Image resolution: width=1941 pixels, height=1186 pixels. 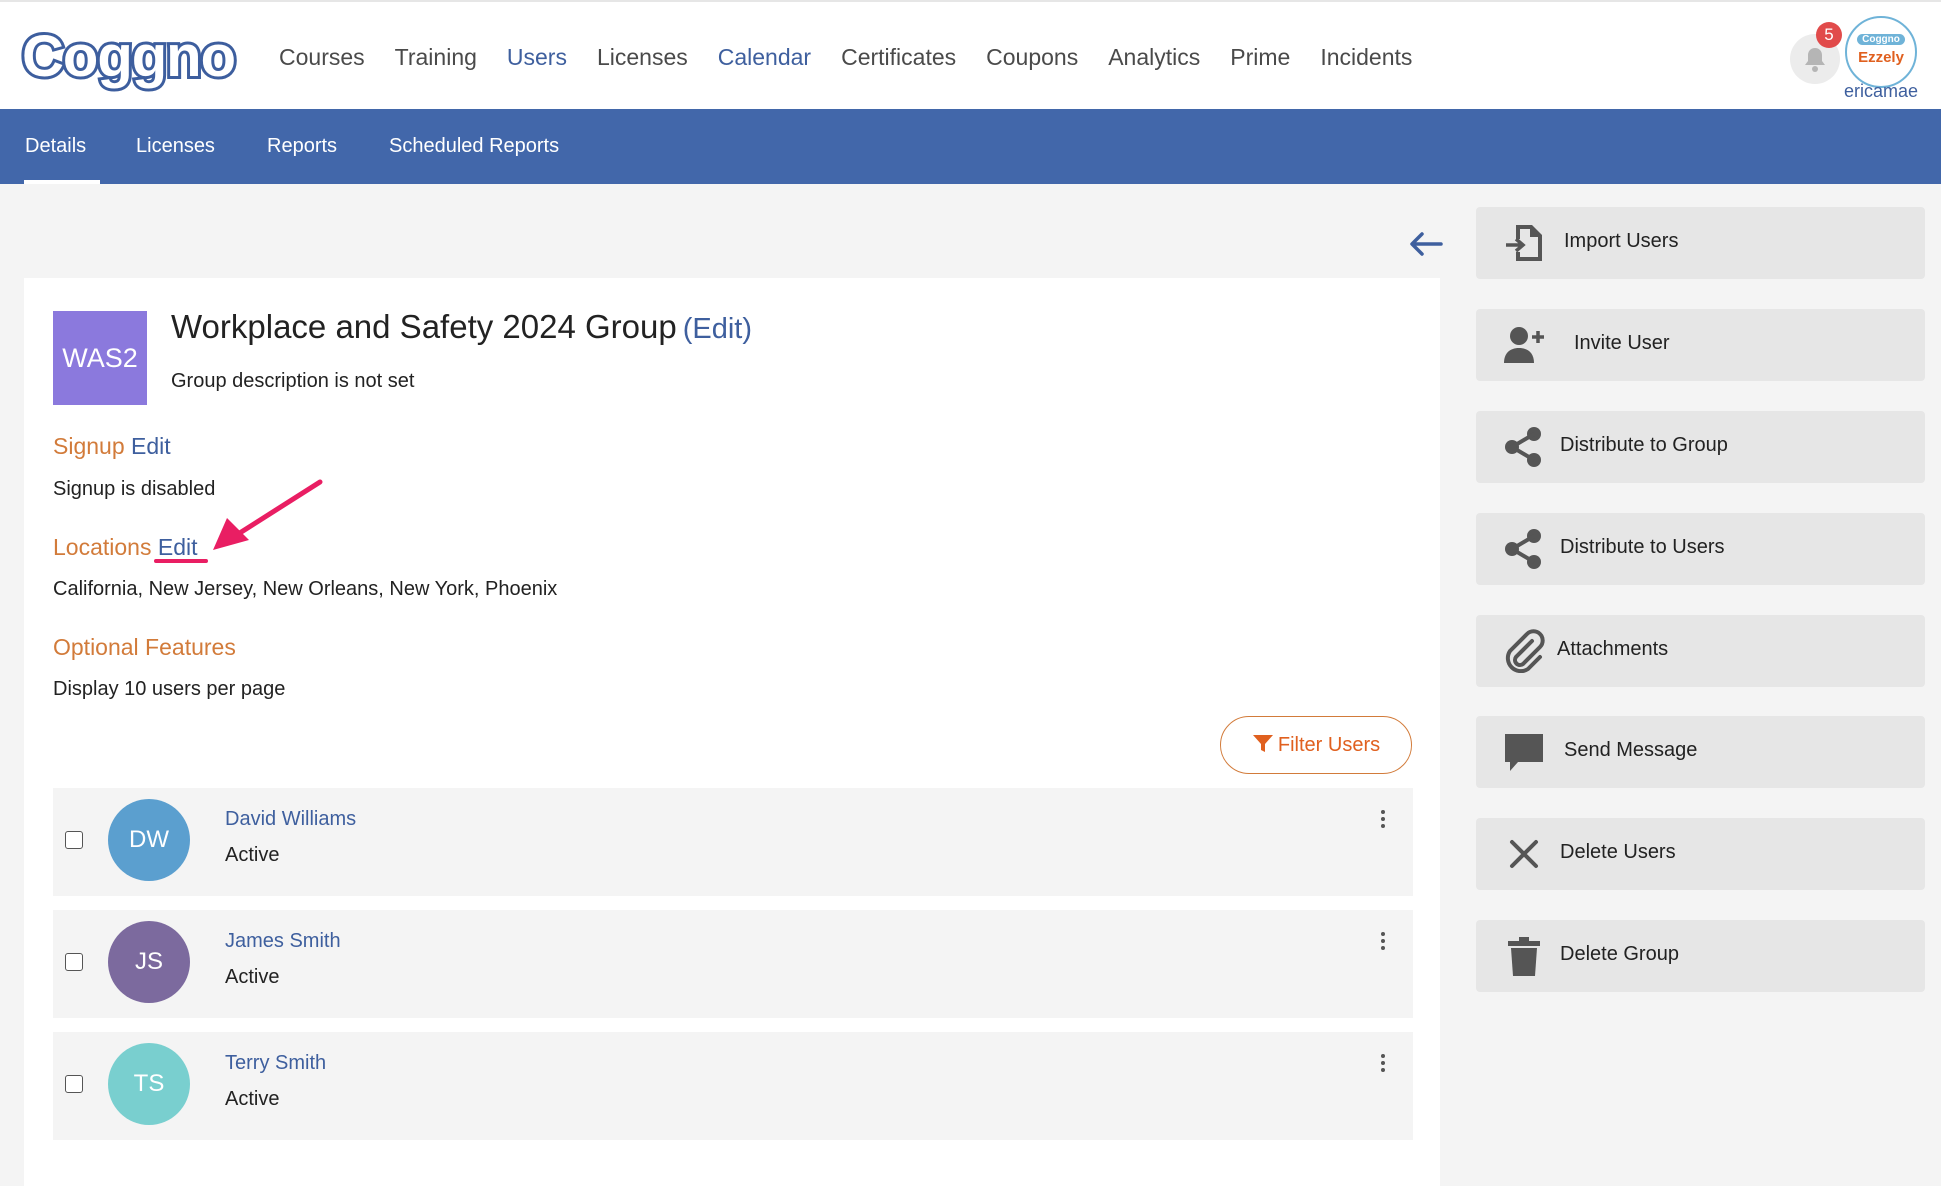 I want to click on distribute-to-group-button: Distribute to Group, so click(x=1700, y=447).